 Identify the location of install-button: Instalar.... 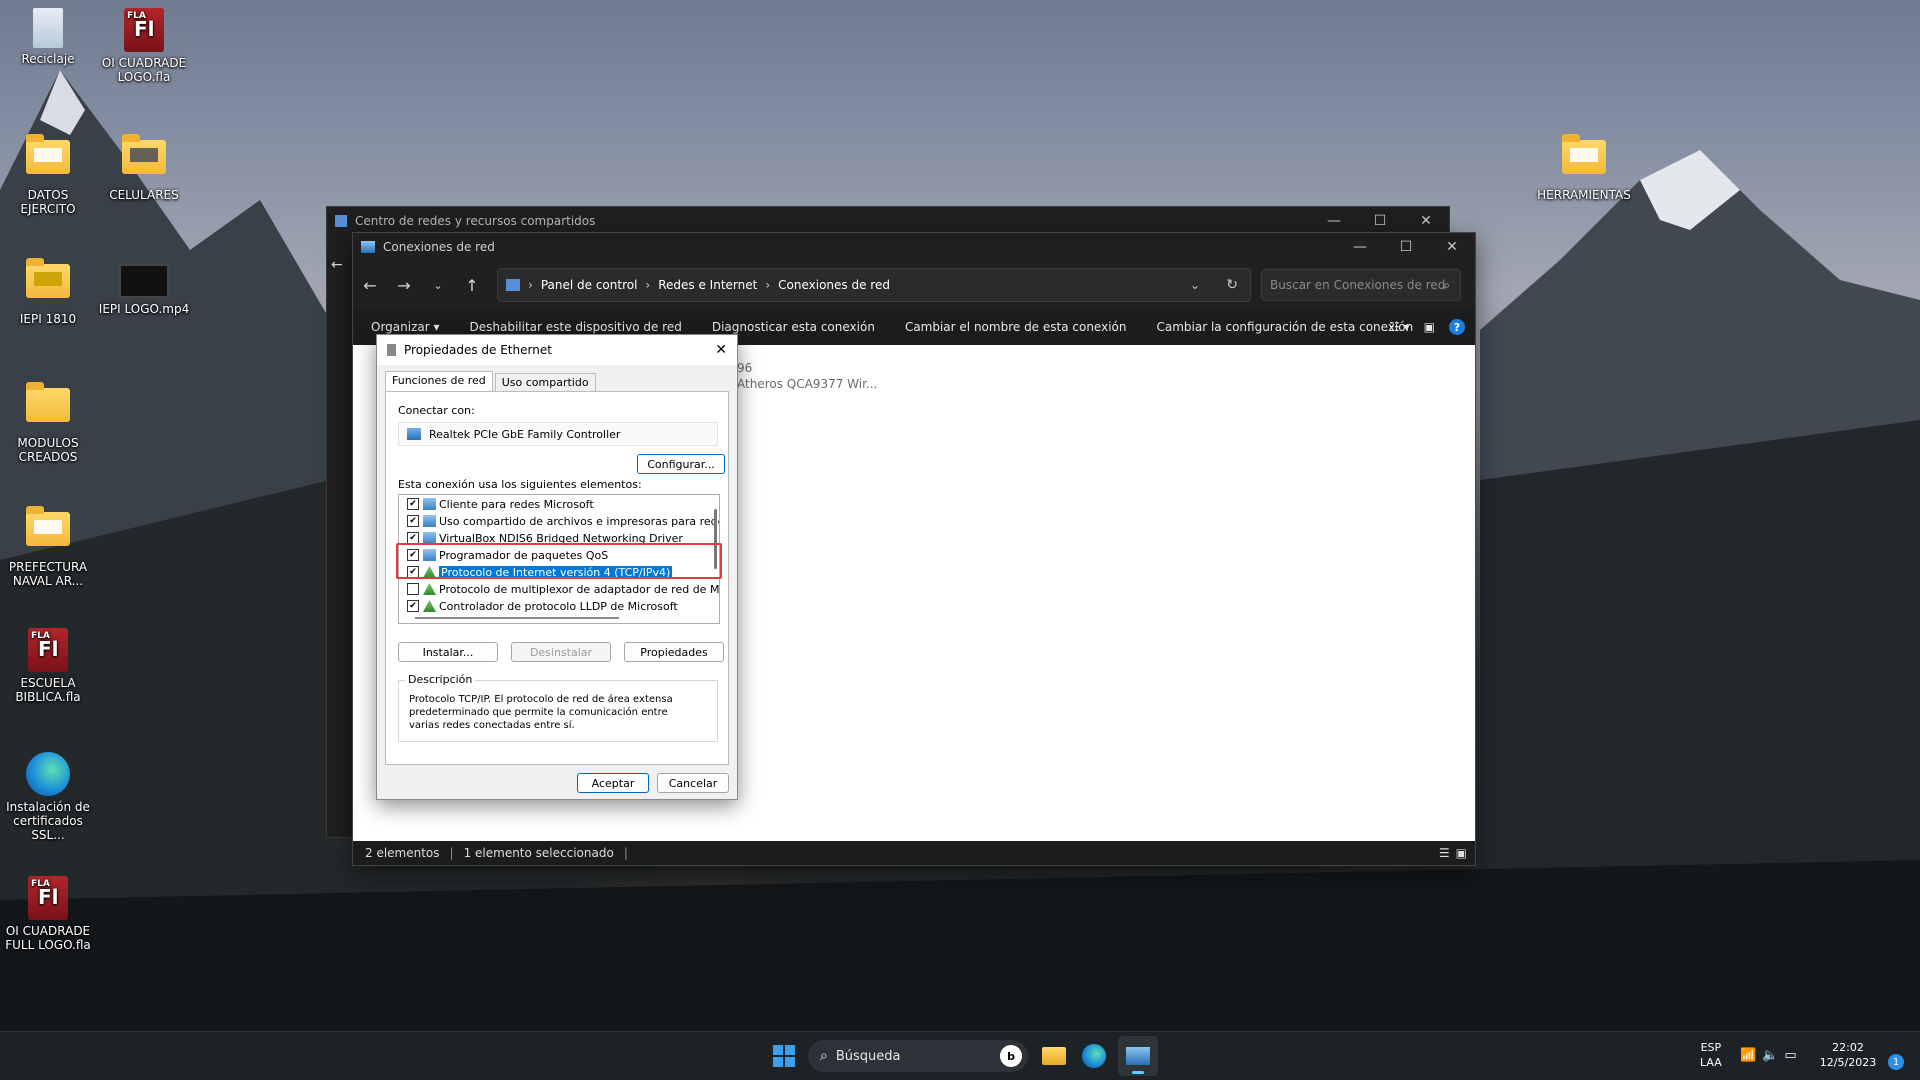
(448, 652).